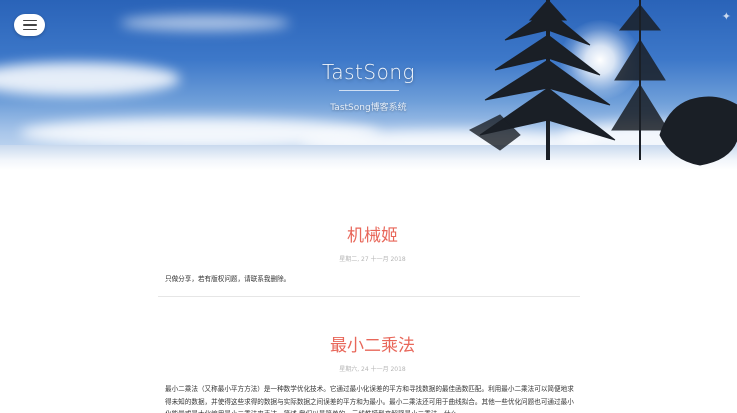 The image size is (737, 413). What do you see at coordinates (372, 259) in the screenshot?
I see `post-date: 星期二, 27 十一月 2018` at bounding box center [372, 259].